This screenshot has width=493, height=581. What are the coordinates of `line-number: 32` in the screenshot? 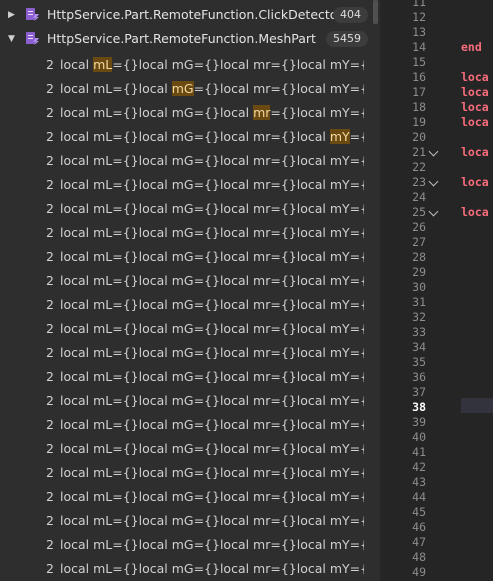 It's located at (419, 317).